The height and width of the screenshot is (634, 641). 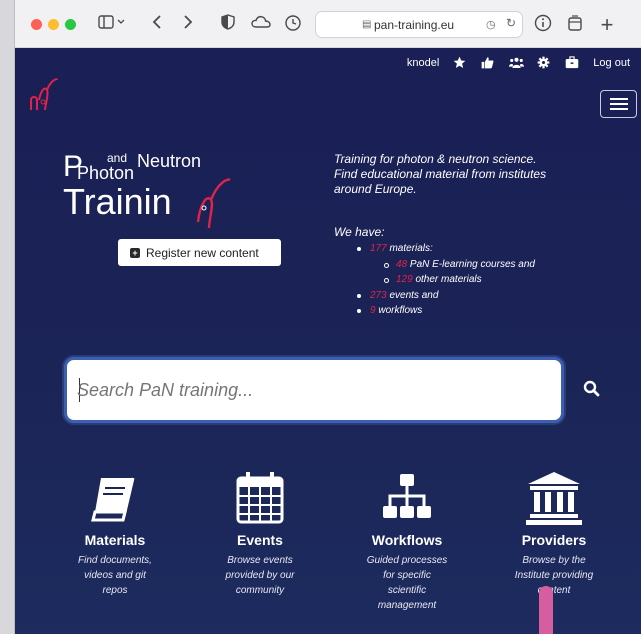 I want to click on stat-materials: 177 materials:, so click(x=434, y=249).